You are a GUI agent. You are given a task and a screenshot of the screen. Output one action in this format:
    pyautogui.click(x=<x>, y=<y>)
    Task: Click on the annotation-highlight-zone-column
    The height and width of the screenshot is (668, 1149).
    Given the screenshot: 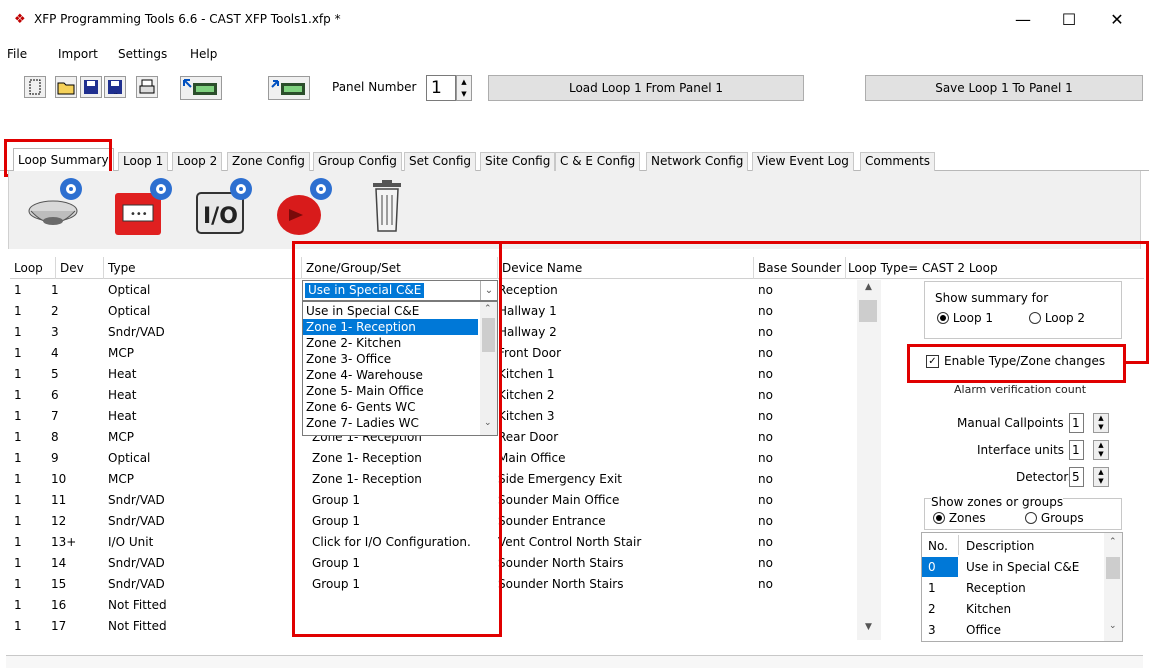 What is the action you would take?
    pyautogui.click(x=397, y=439)
    